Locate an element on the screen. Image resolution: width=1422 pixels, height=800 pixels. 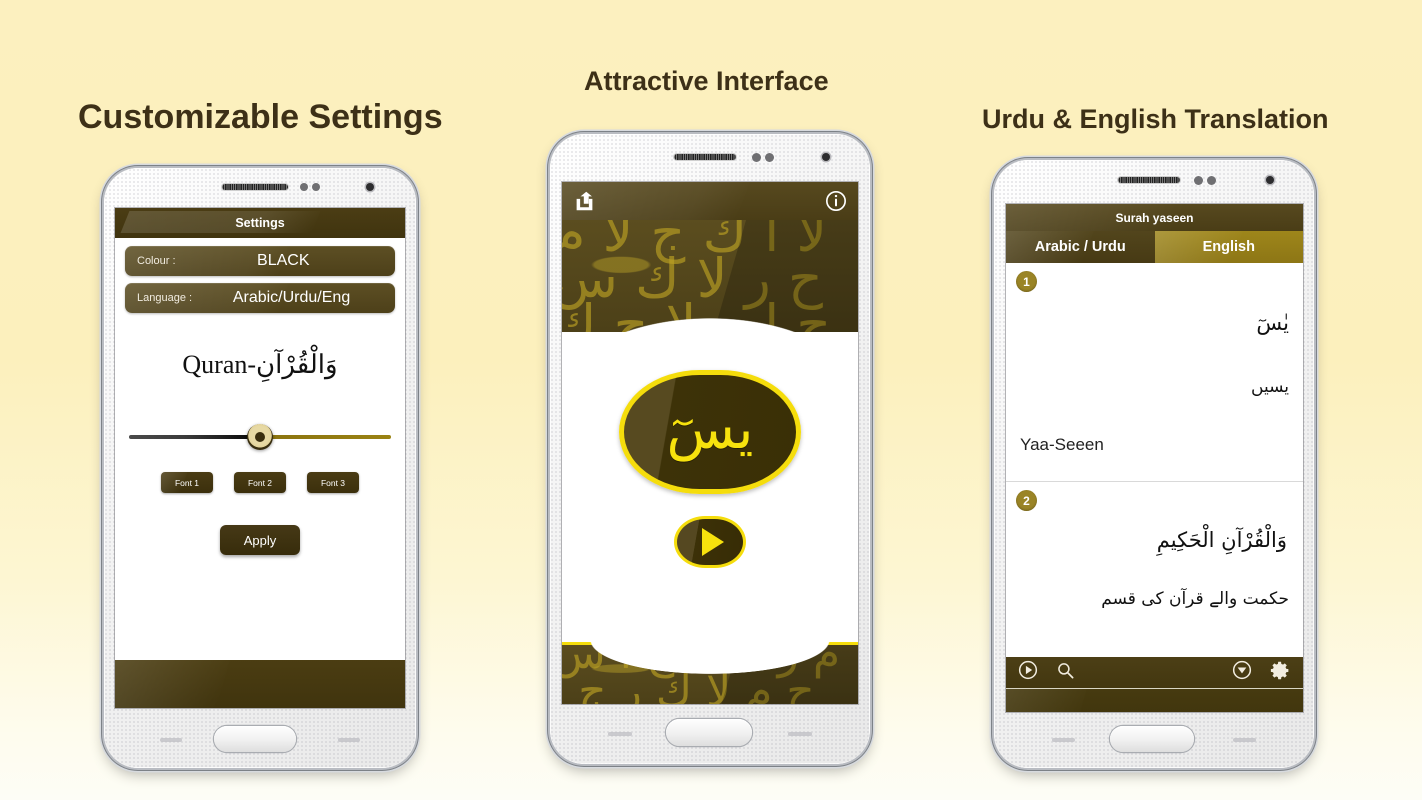
play-icon is located at coordinates (713, 542).